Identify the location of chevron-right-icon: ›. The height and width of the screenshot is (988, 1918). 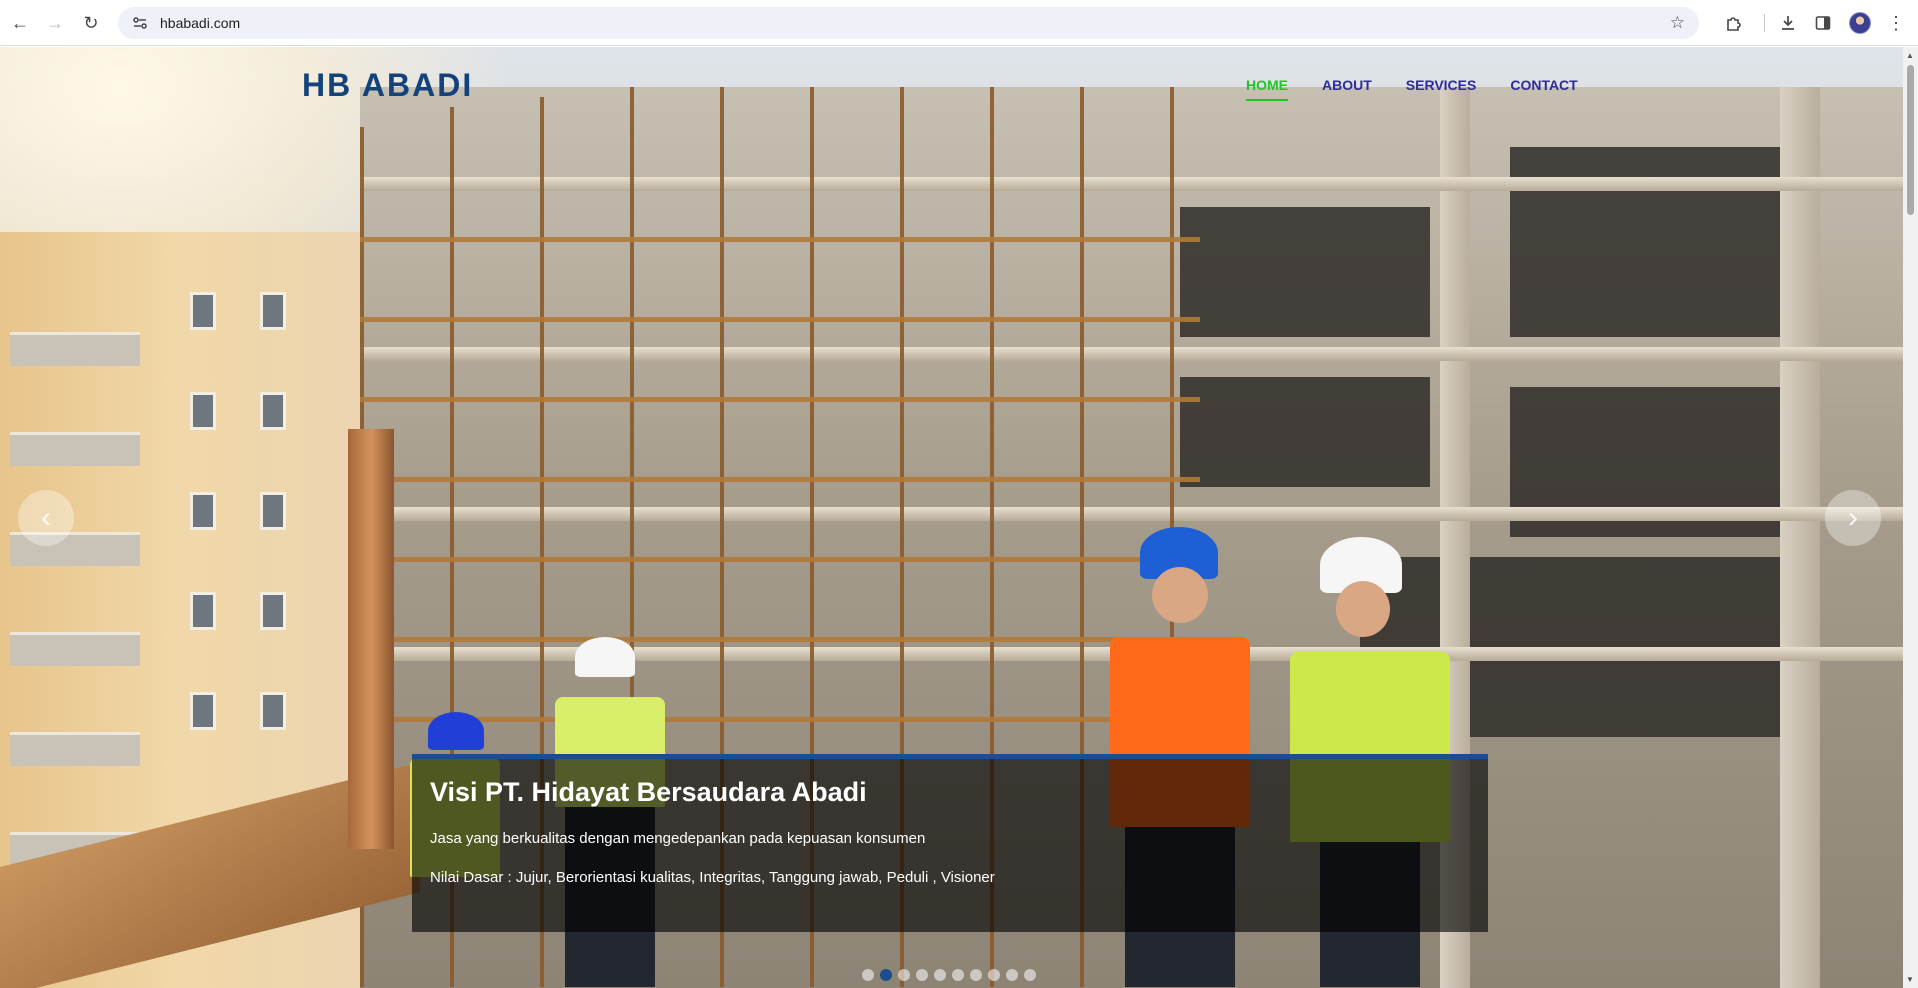
(1853, 517).